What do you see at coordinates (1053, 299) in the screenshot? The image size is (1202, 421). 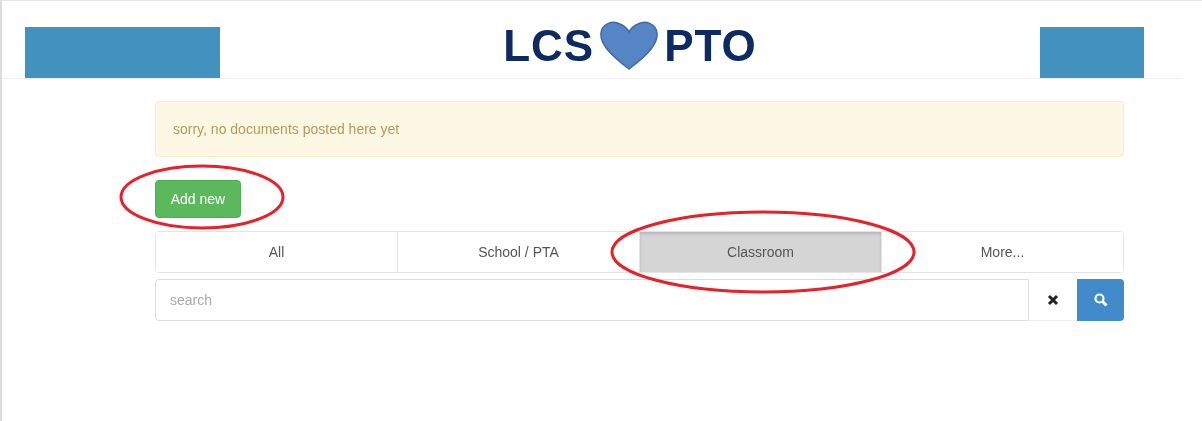 I see `close-icon` at bounding box center [1053, 299].